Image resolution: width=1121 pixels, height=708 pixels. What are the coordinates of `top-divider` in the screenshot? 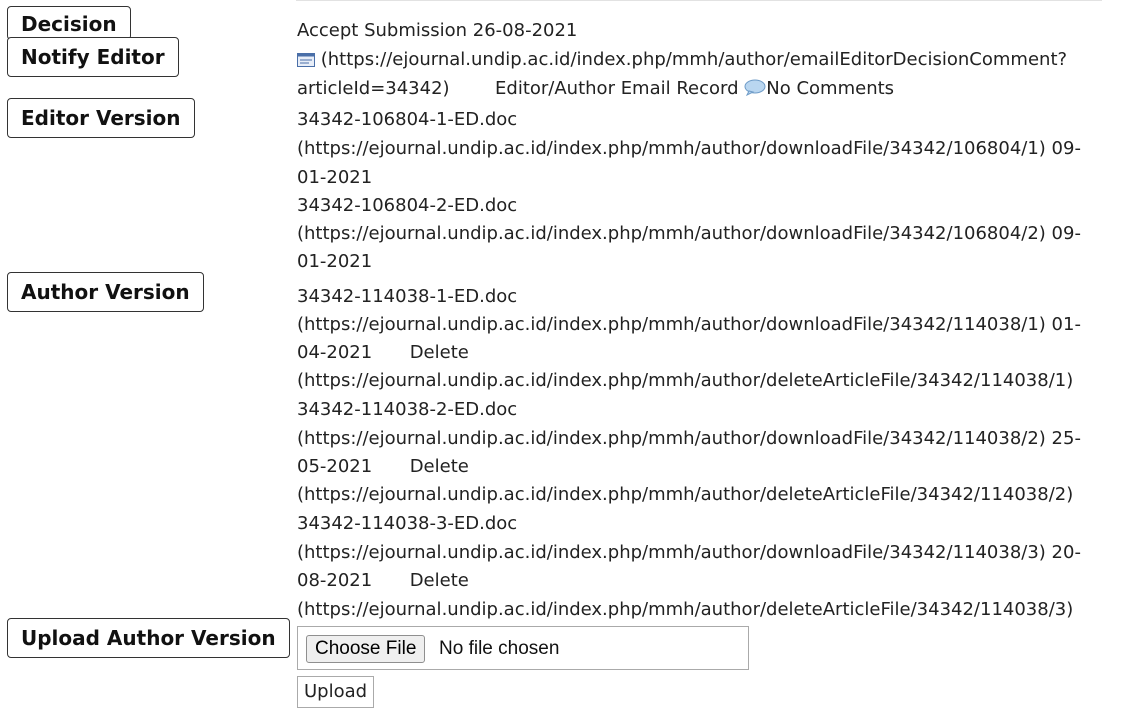 It's located at (699, 0).